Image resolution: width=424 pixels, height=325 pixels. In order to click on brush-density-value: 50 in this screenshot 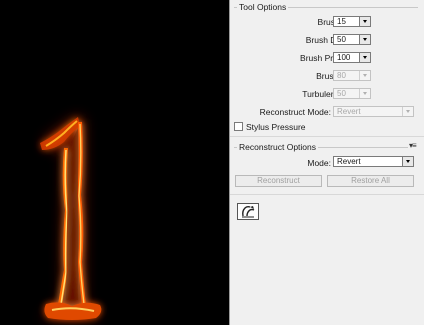, I will do `click(341, 39)`.